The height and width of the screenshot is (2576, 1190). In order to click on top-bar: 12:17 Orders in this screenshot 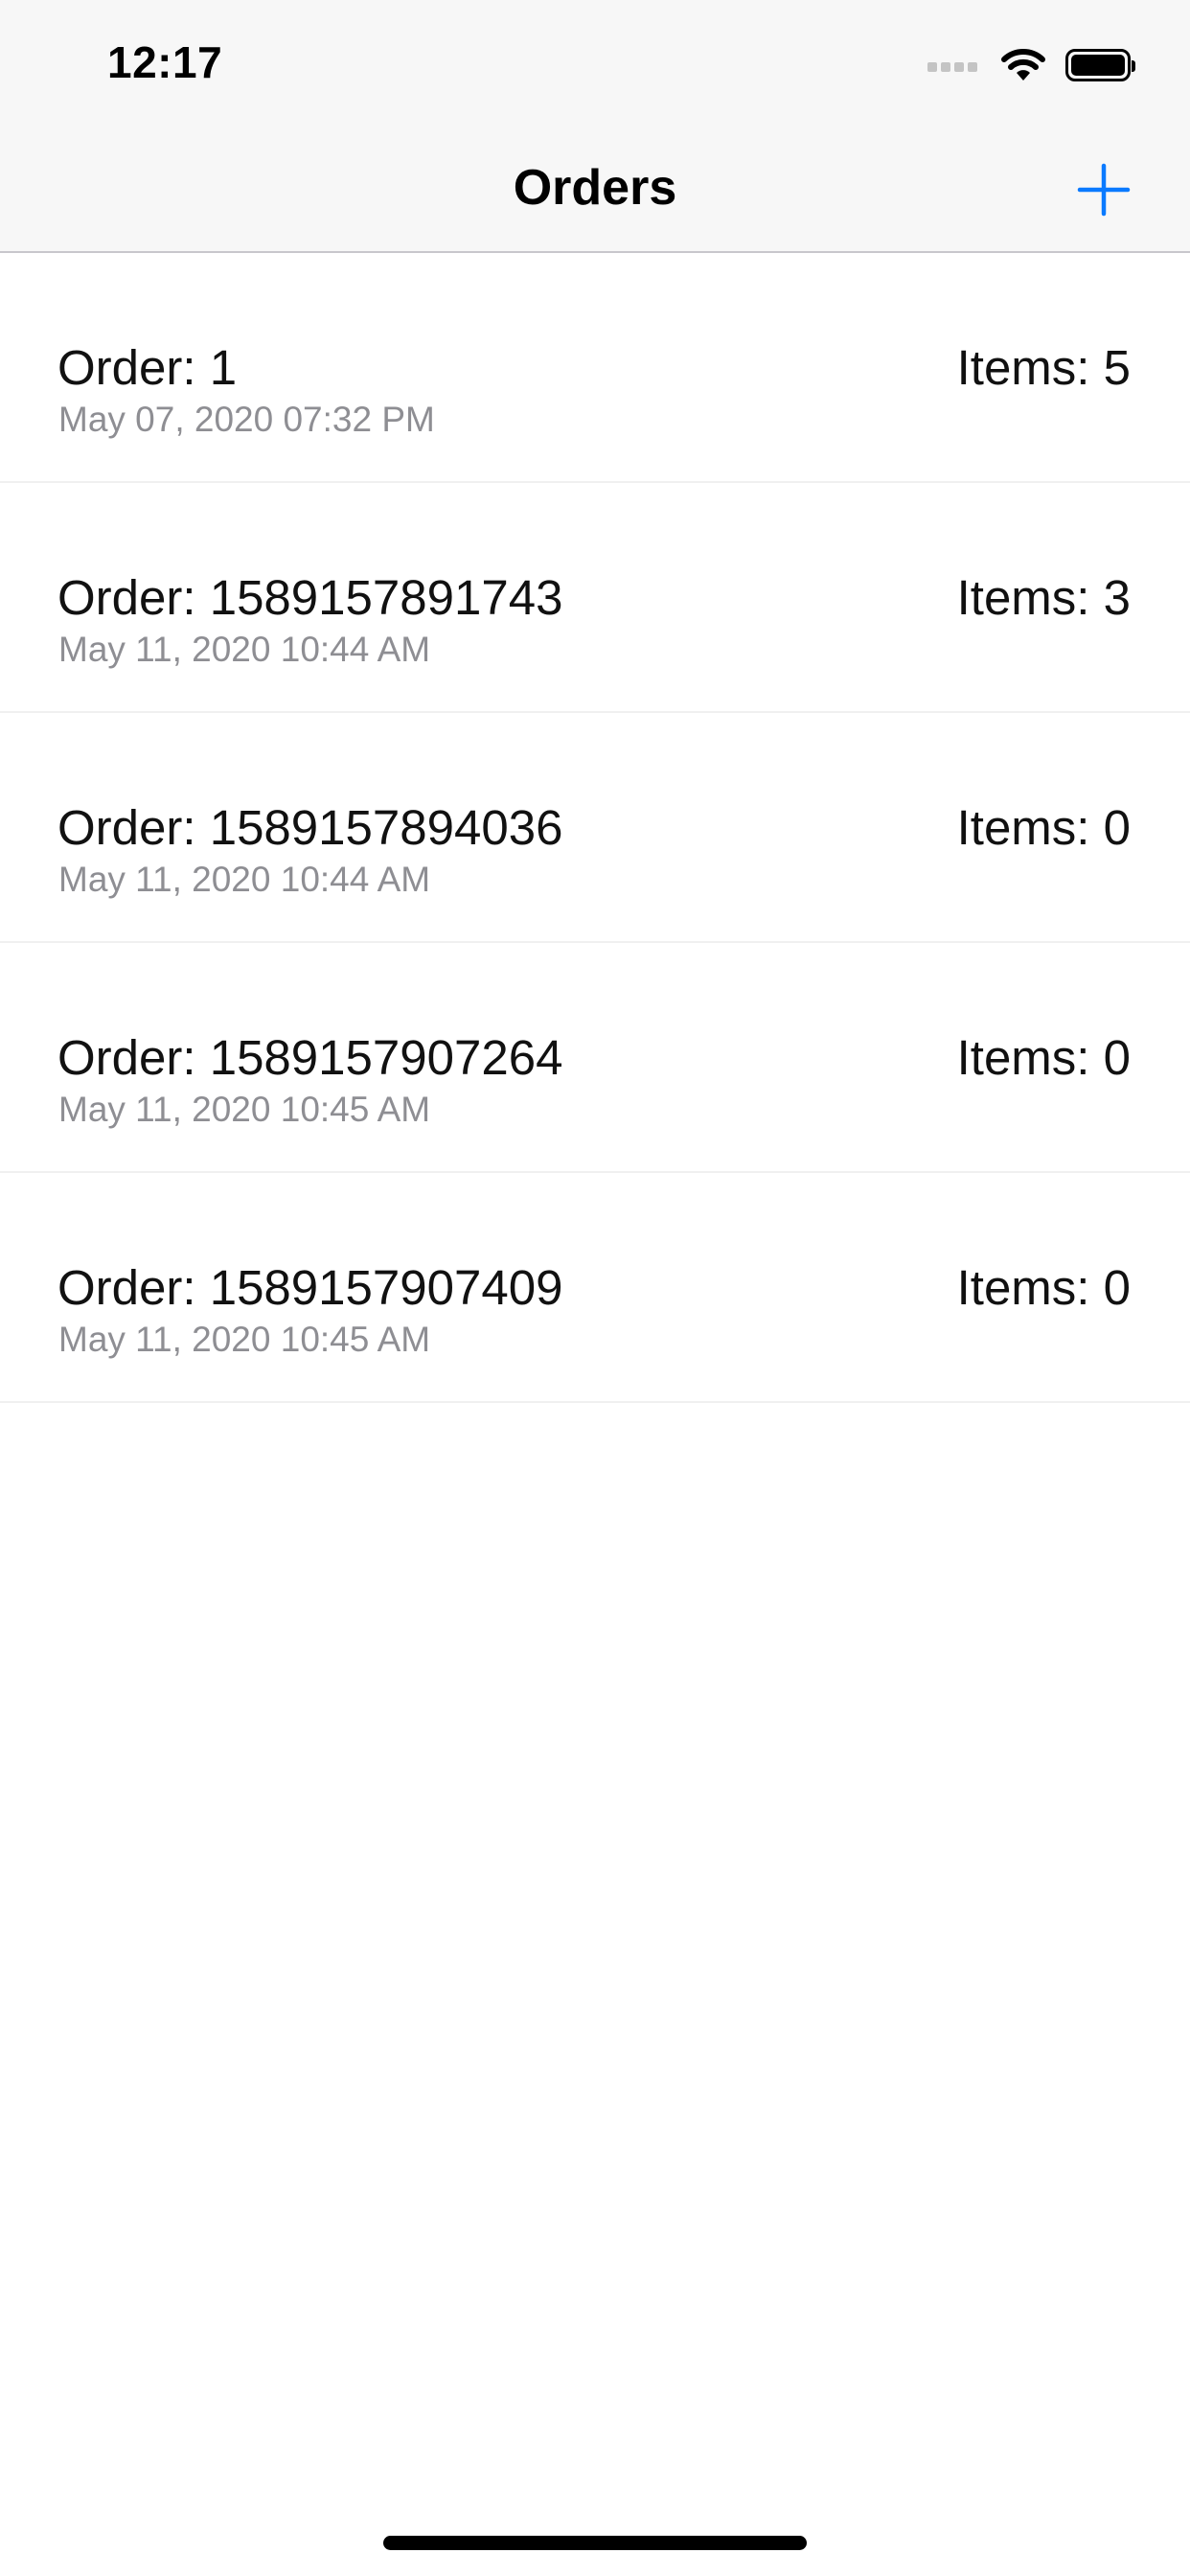, I will do `click(595, 126)`.